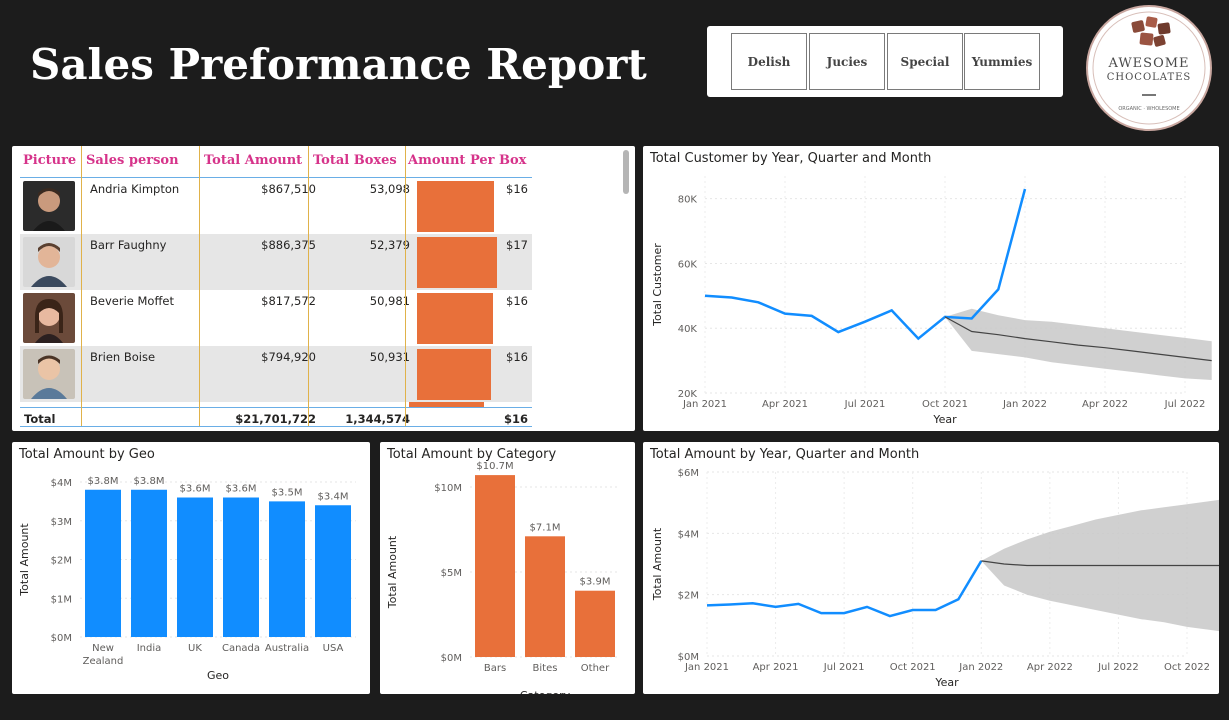 The height and width of the screenshot is (720, 1229). Describe the element at coordinates (103, 563) in the screenshot. I see `bar-new-zealand` at that location.